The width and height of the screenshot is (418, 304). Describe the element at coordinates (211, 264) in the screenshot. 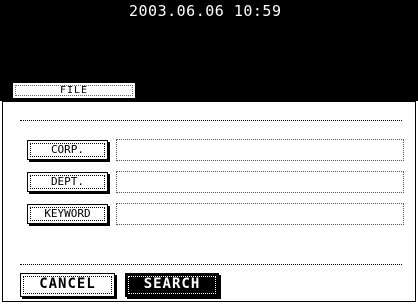

I see `divider-bottom` at that location.